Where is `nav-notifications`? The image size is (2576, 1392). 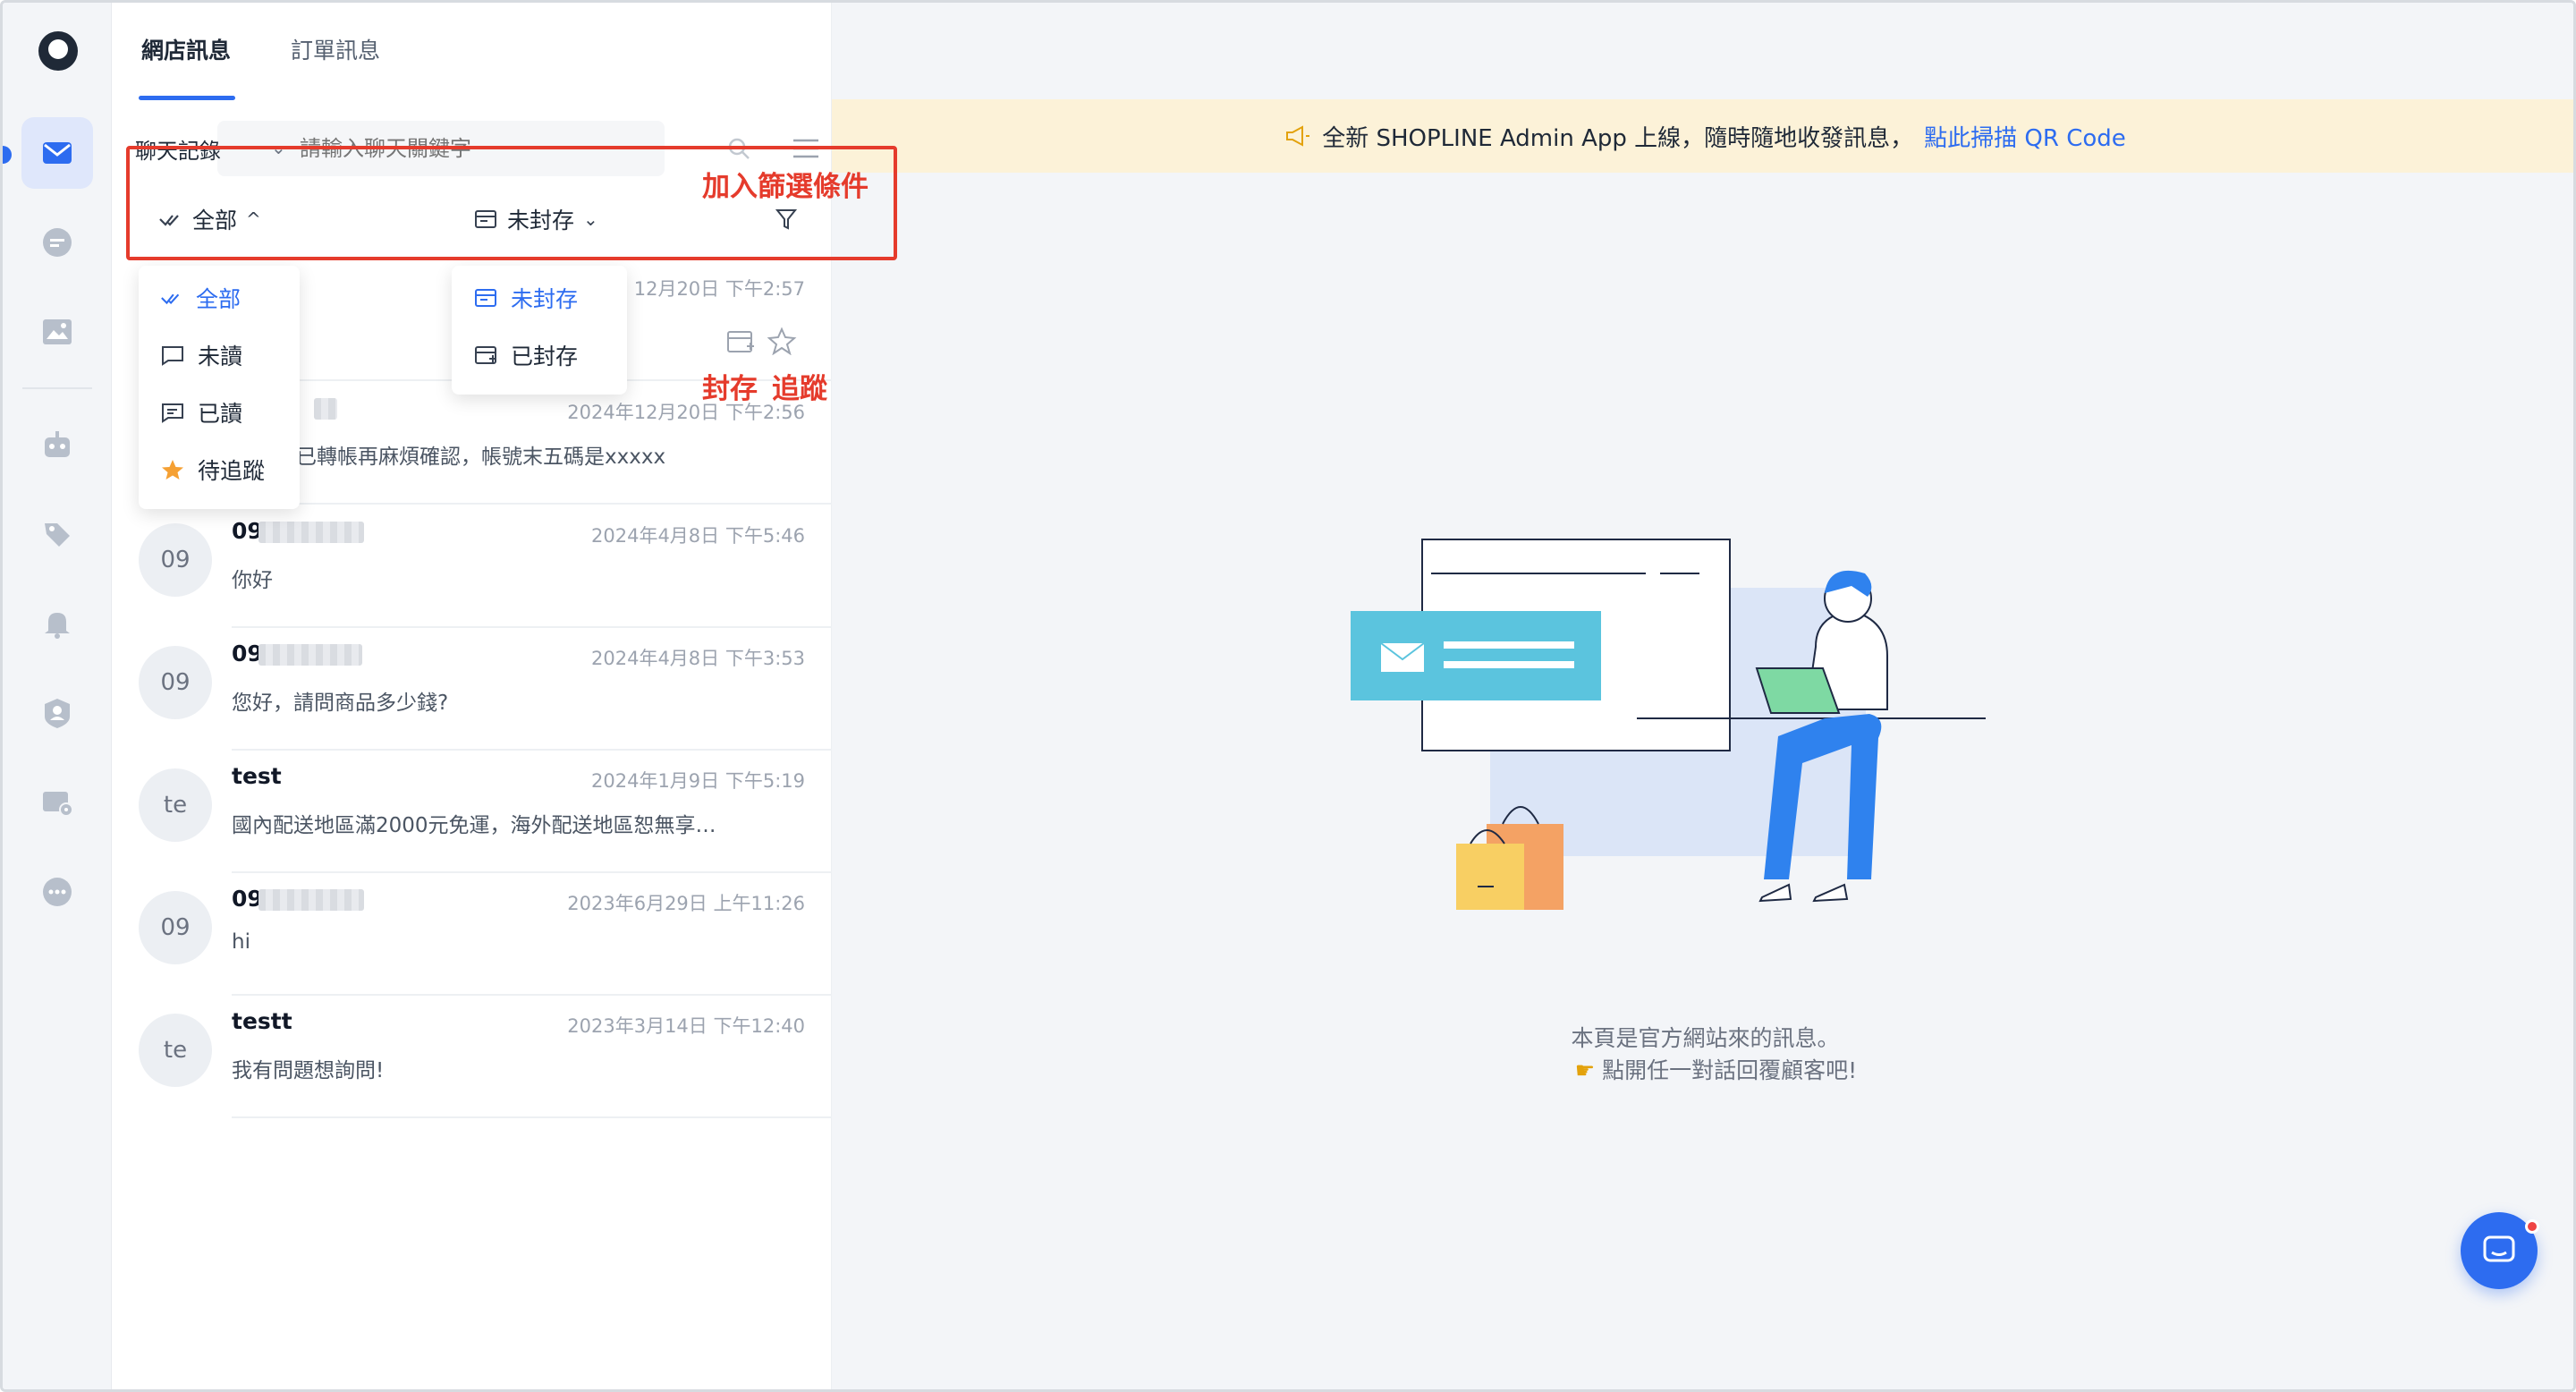 nav-notifications is located at coordinates (57, 623).